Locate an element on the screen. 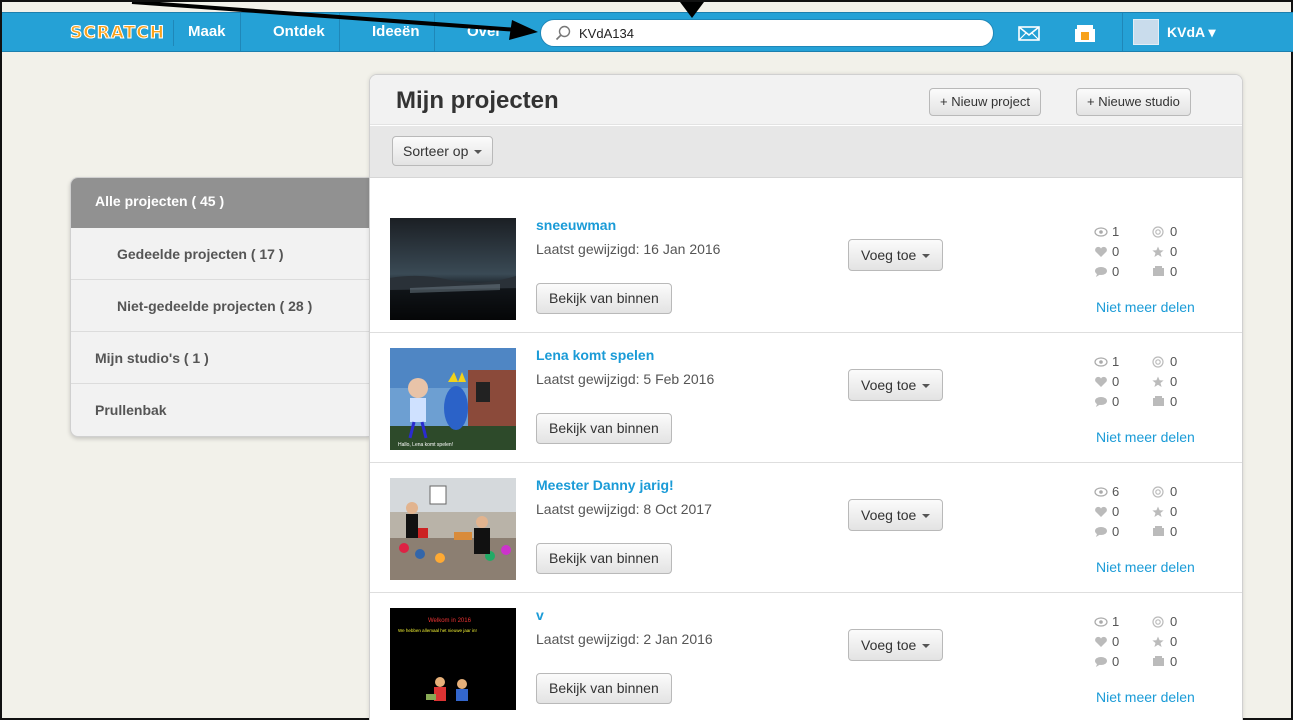 The width and height of the screenshot is (1293, 720). sort-bar: Sorteer op is located at coordinates (806, 152).